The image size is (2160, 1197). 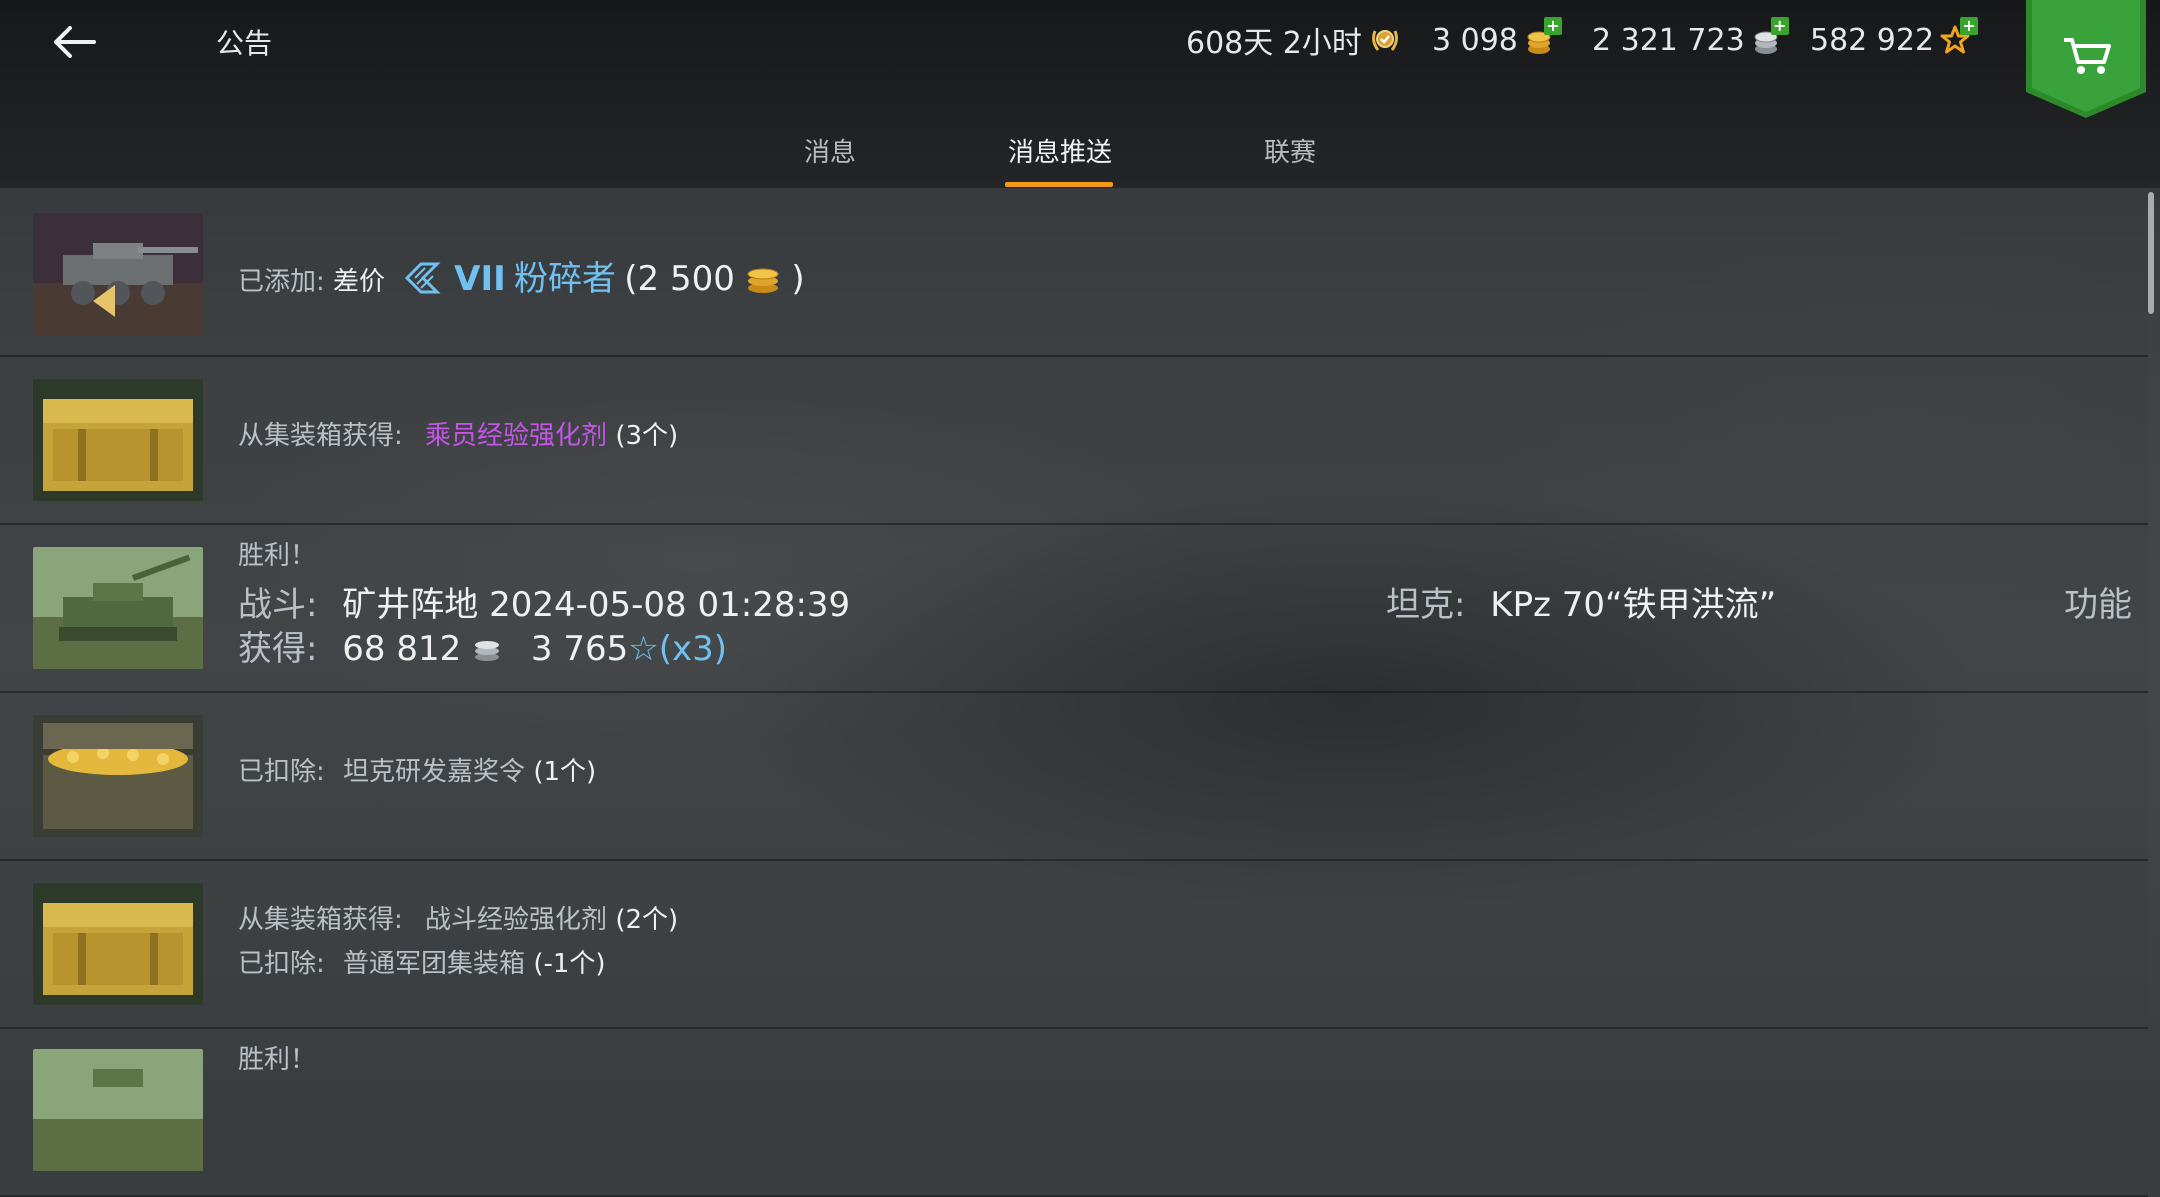 I want to click on arrow-left-icon, so click(x=75, y=42).